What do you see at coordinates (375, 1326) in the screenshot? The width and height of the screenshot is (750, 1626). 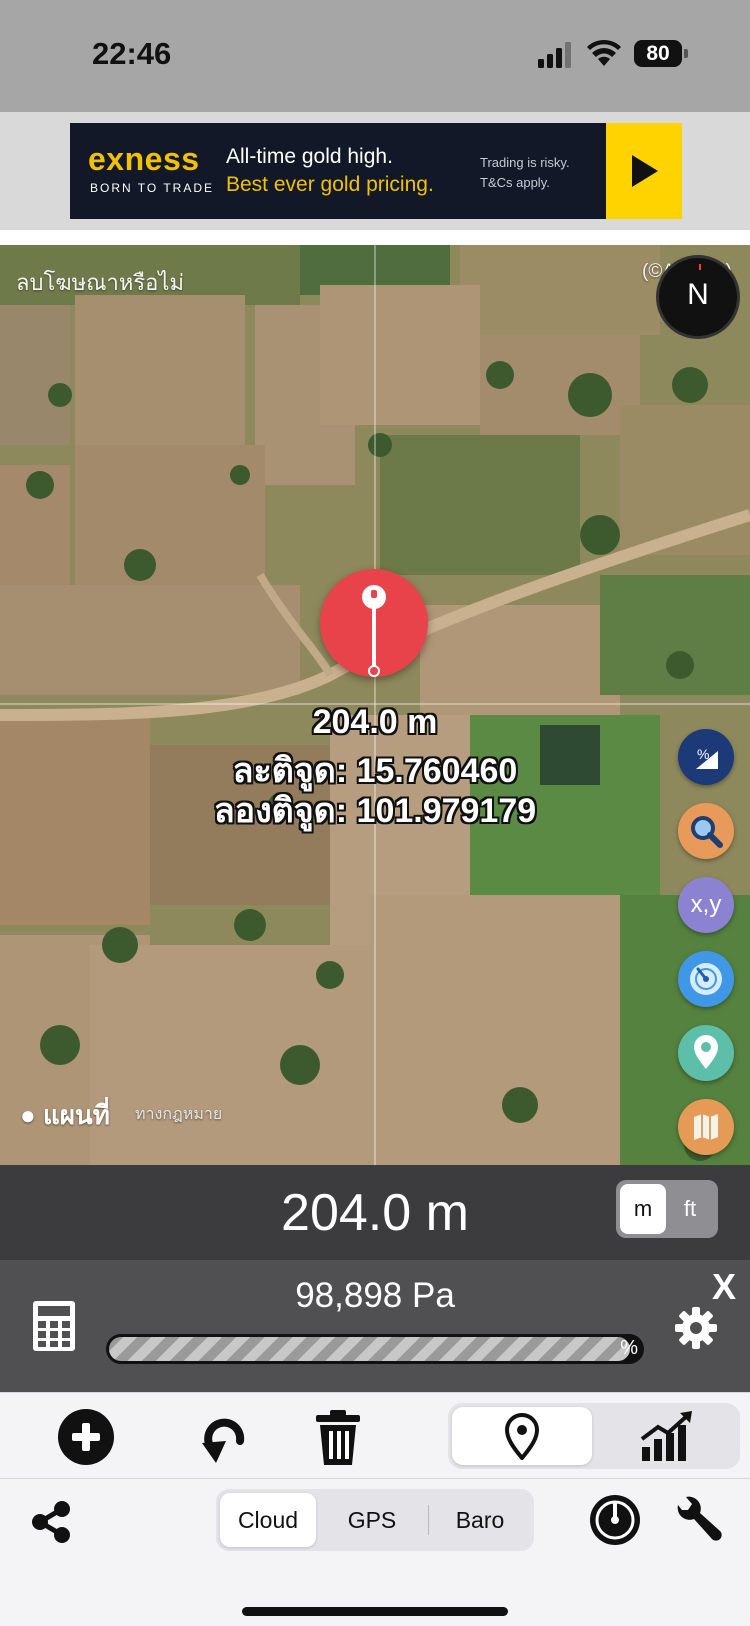 I see `pressure-panel: 98,898 Pa % X` at bounding box center [375, 1326].